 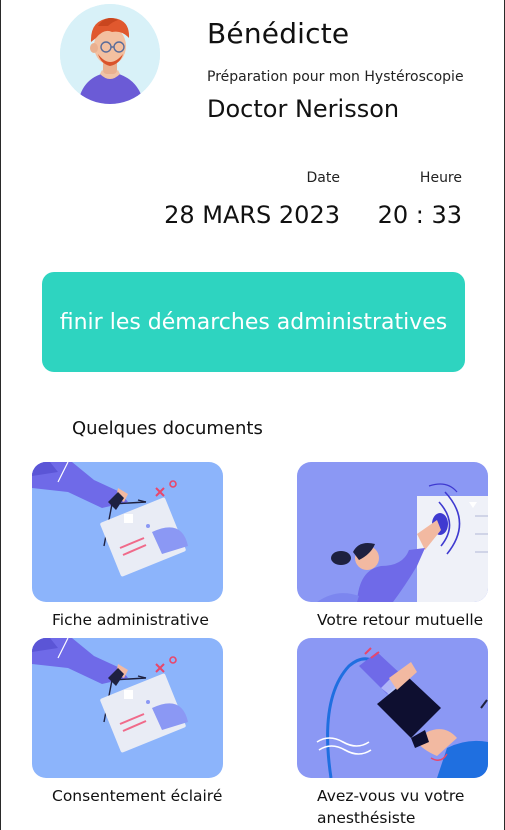 What do you see at coordinates (253, 322) in the screenshot?
I see `finish-admin-button: finir les démarches administratives` at bounding box center [253, 322].